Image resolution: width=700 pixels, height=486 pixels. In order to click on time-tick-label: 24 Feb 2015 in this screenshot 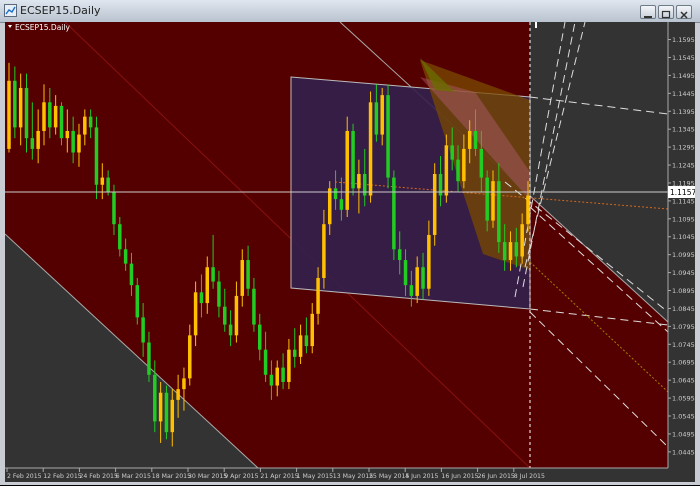, I will do `click(98, 476)`.